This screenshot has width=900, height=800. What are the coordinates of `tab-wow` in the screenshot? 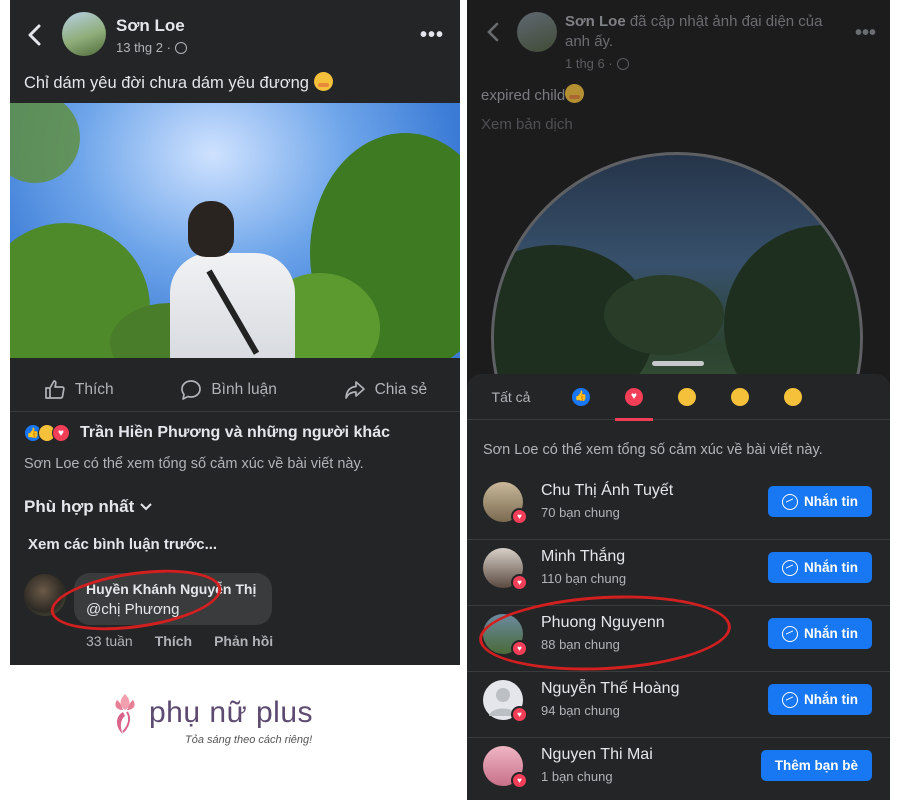 It's located at (793, 397).